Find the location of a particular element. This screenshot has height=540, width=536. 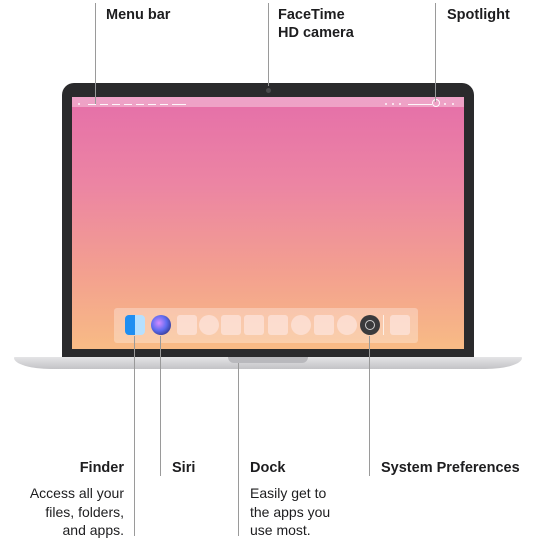

dock-separator is located at coordinates (383, 325).